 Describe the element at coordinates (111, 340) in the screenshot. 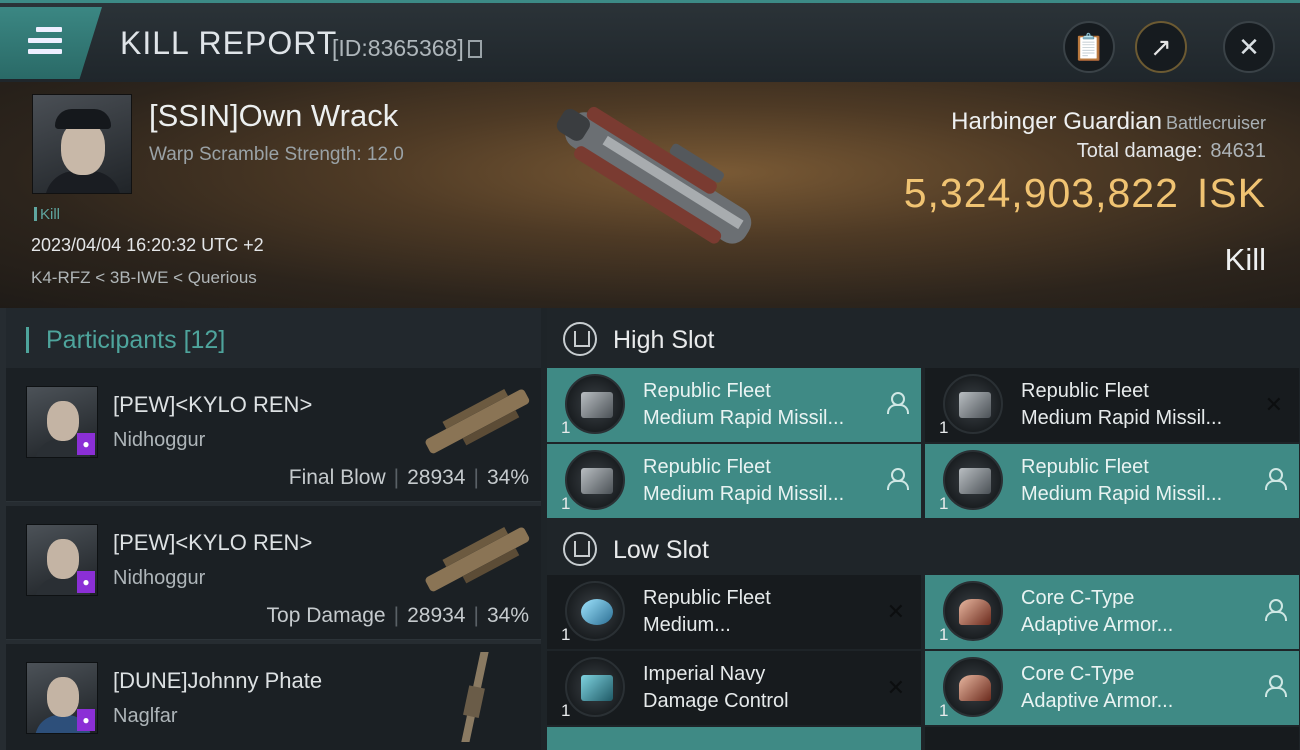

I see `participants-label: Participants` at that location.